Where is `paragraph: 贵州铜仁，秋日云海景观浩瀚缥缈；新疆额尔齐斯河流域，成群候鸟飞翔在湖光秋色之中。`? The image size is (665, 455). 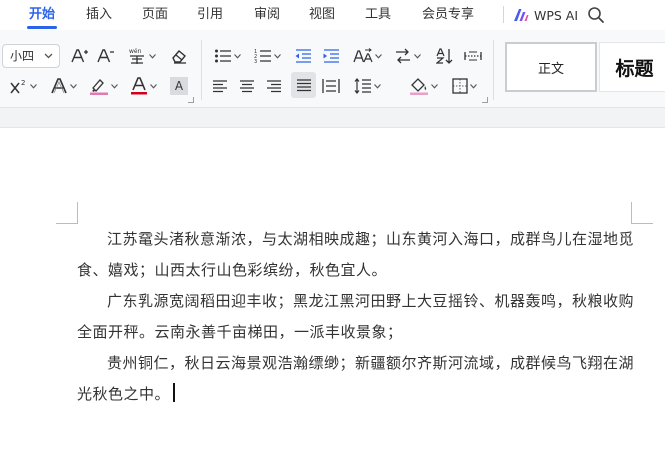
paragraph: 贵州铜仁，秋日云海景观浩瀚缥缈；新疆额尔齐斯河流域，成群候鸟飞翔在湖光秋色之中。 is located at coordinates (356, 379).